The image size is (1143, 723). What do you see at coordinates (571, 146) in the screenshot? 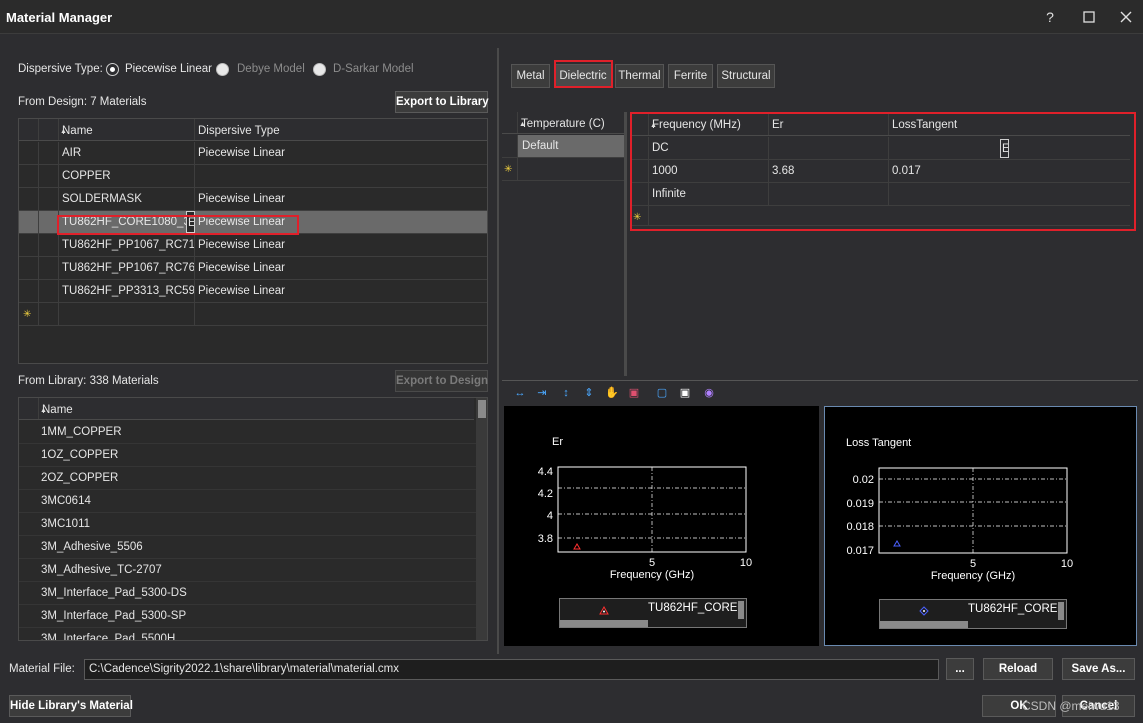
I see `temperature-value: Default` at bounding box center [571, 146].